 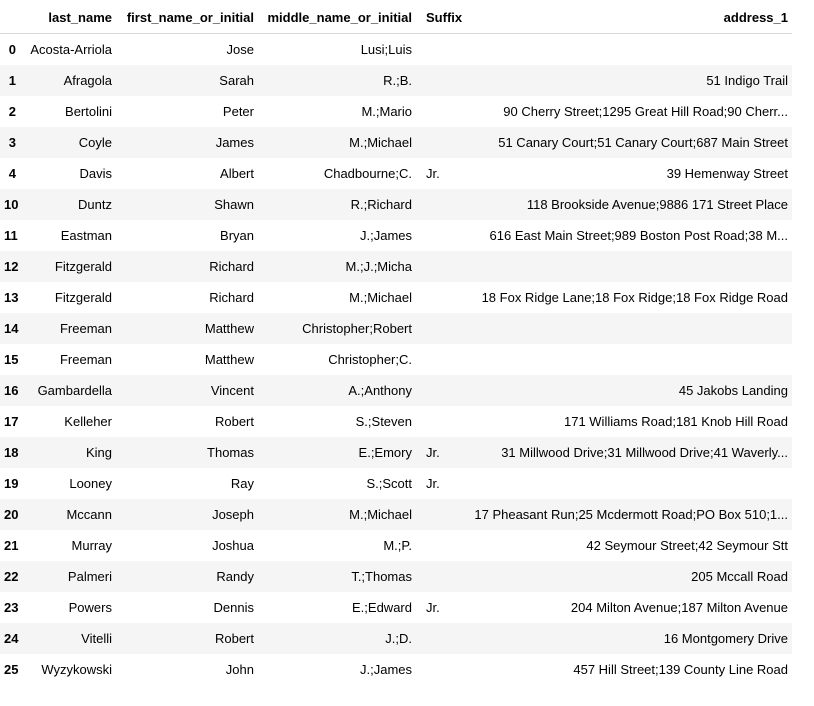 I want to click on cell-last-name: Fitzgerald, so click(x=83, y=297).